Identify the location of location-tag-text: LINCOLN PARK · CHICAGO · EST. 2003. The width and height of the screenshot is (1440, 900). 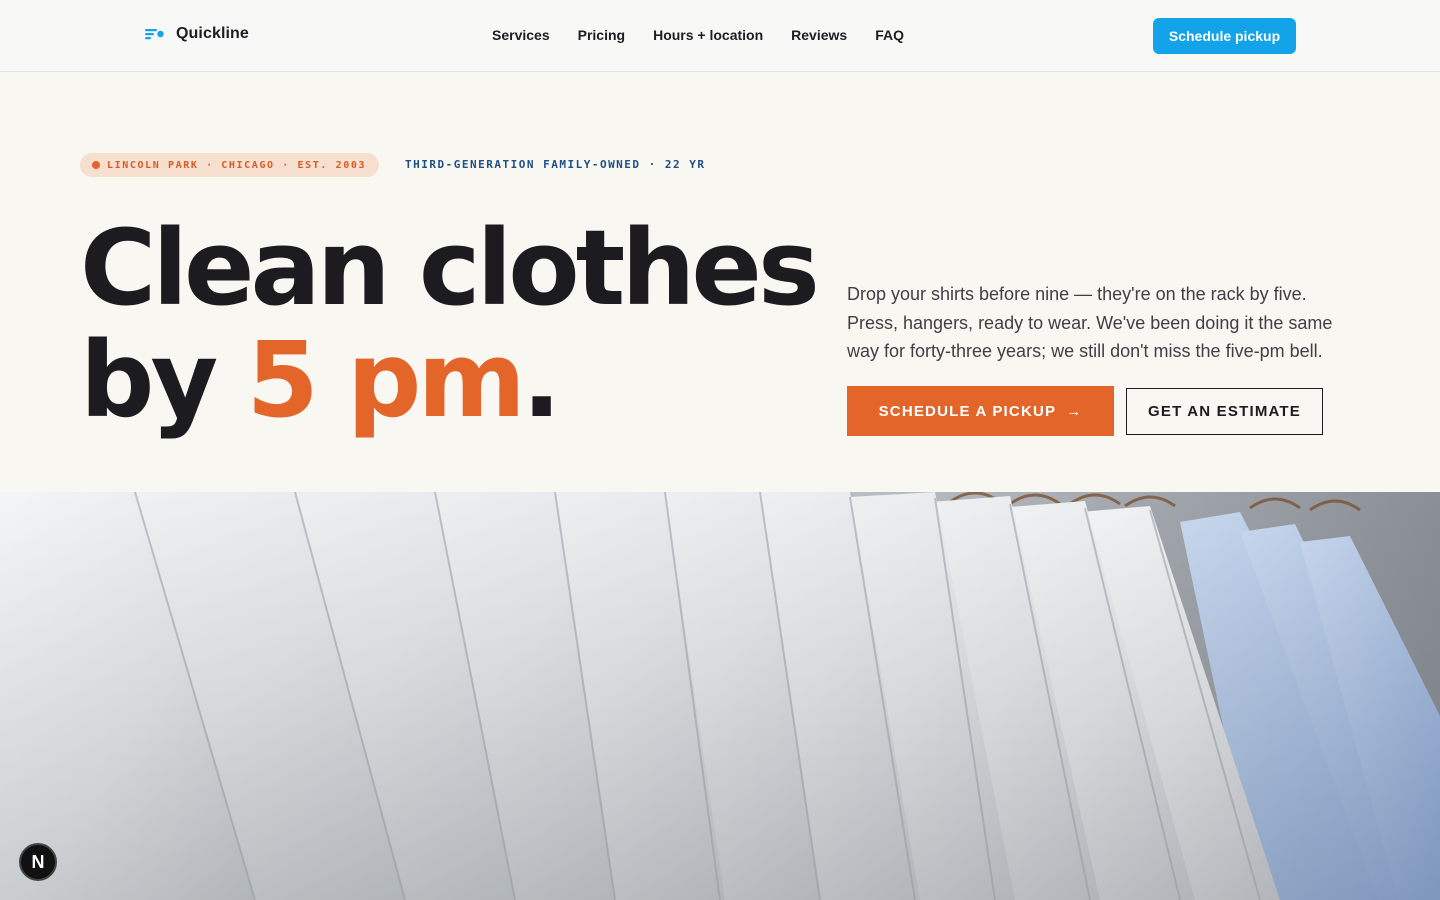
(237, 165).